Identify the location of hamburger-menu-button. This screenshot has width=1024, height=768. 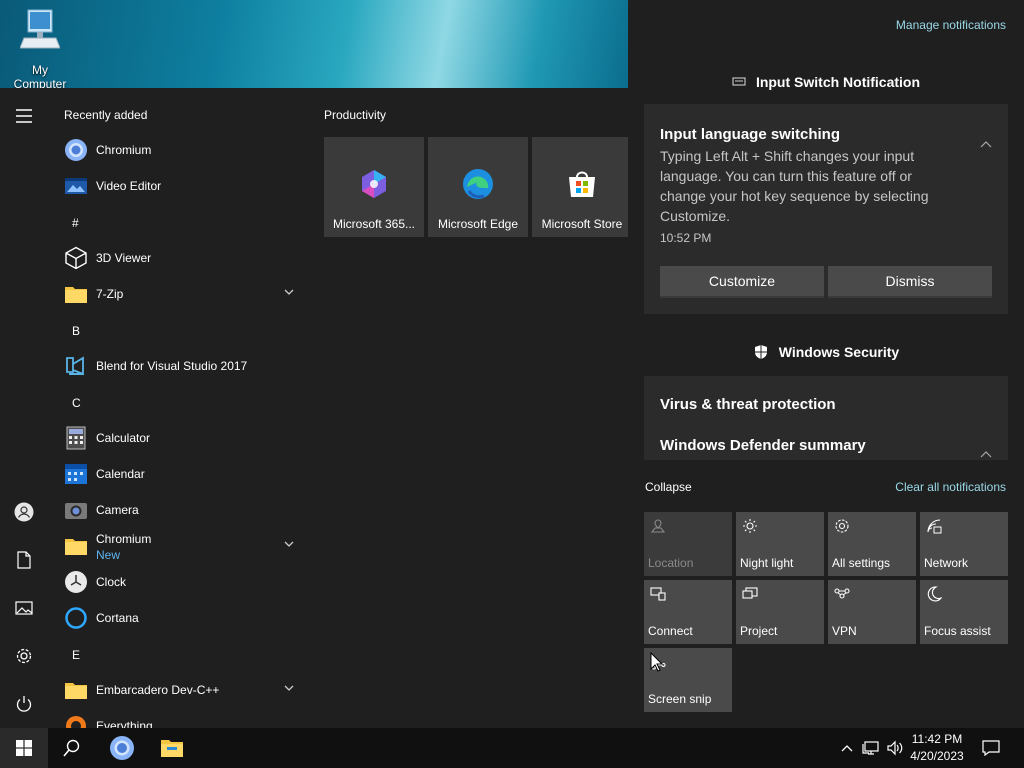
(24, 116).